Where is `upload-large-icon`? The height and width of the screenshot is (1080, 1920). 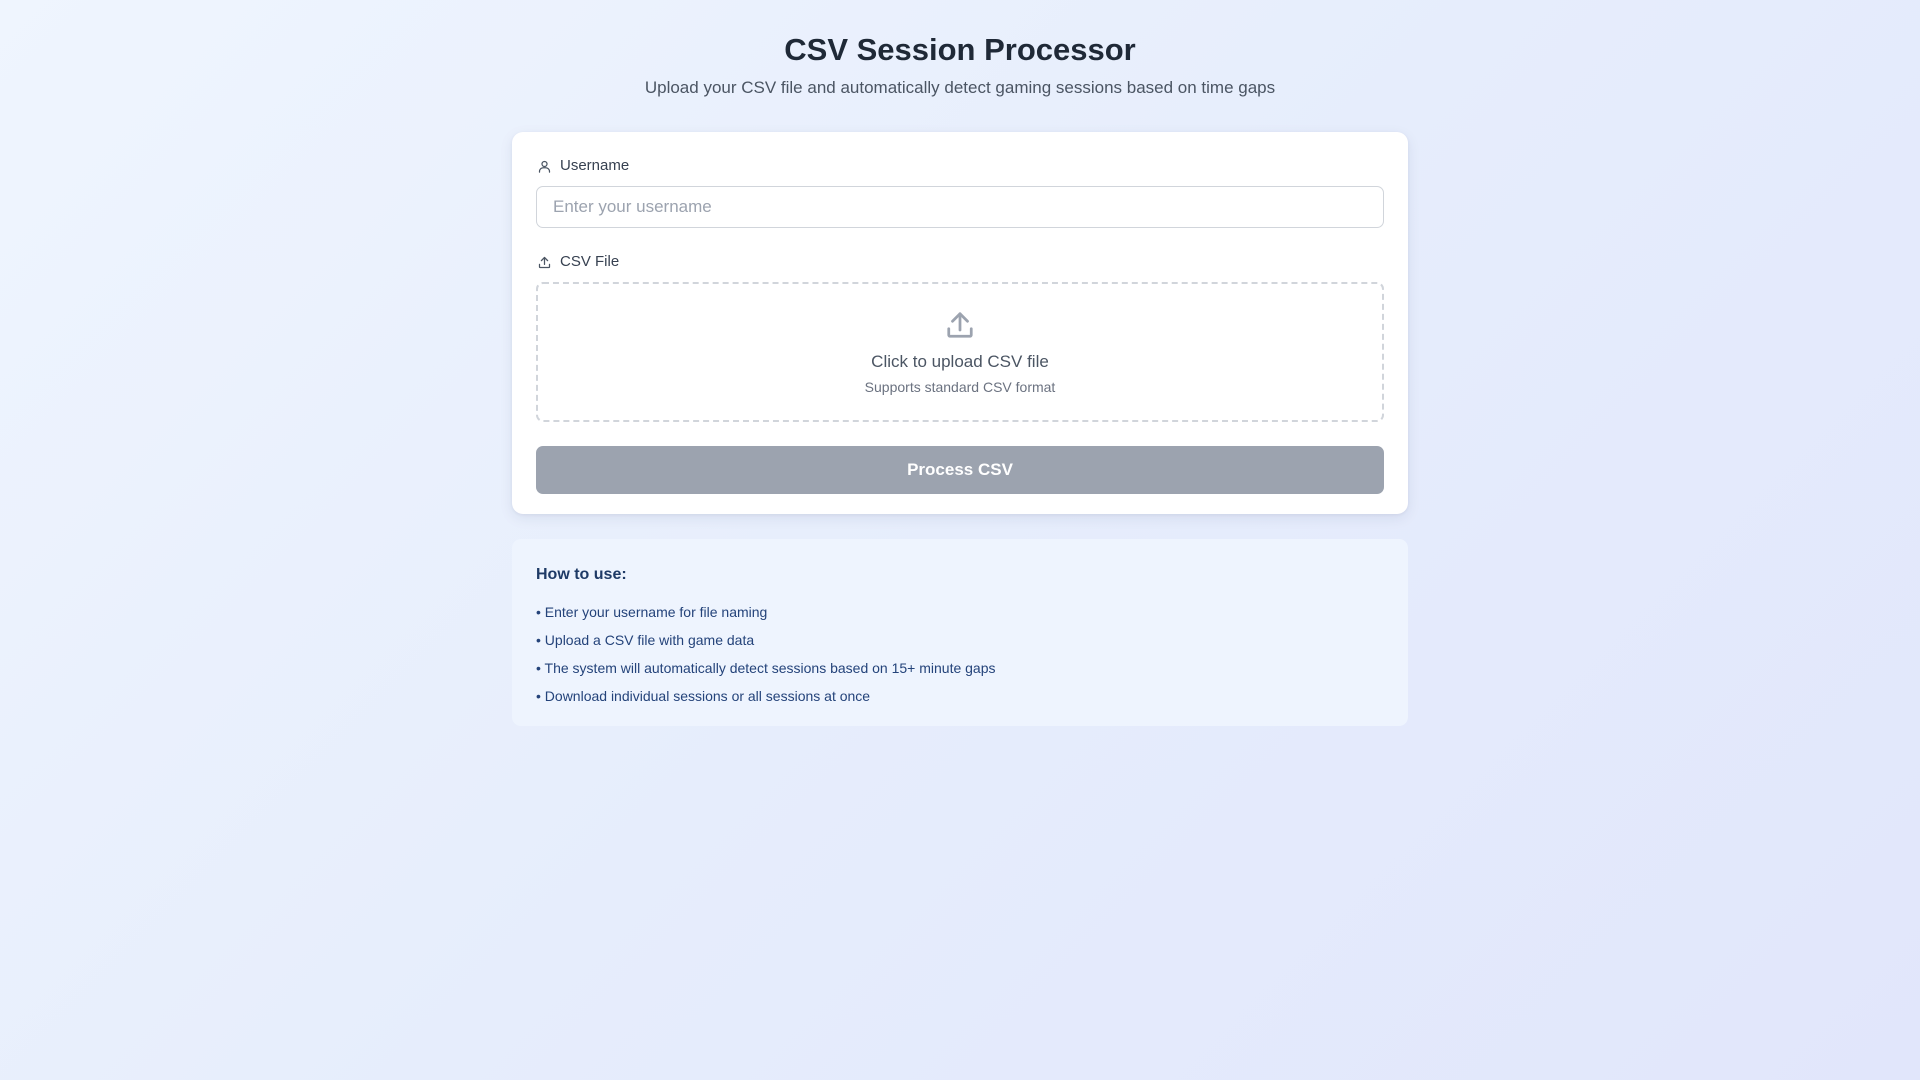
upload-large-icon is located at coordinates (960, 325).